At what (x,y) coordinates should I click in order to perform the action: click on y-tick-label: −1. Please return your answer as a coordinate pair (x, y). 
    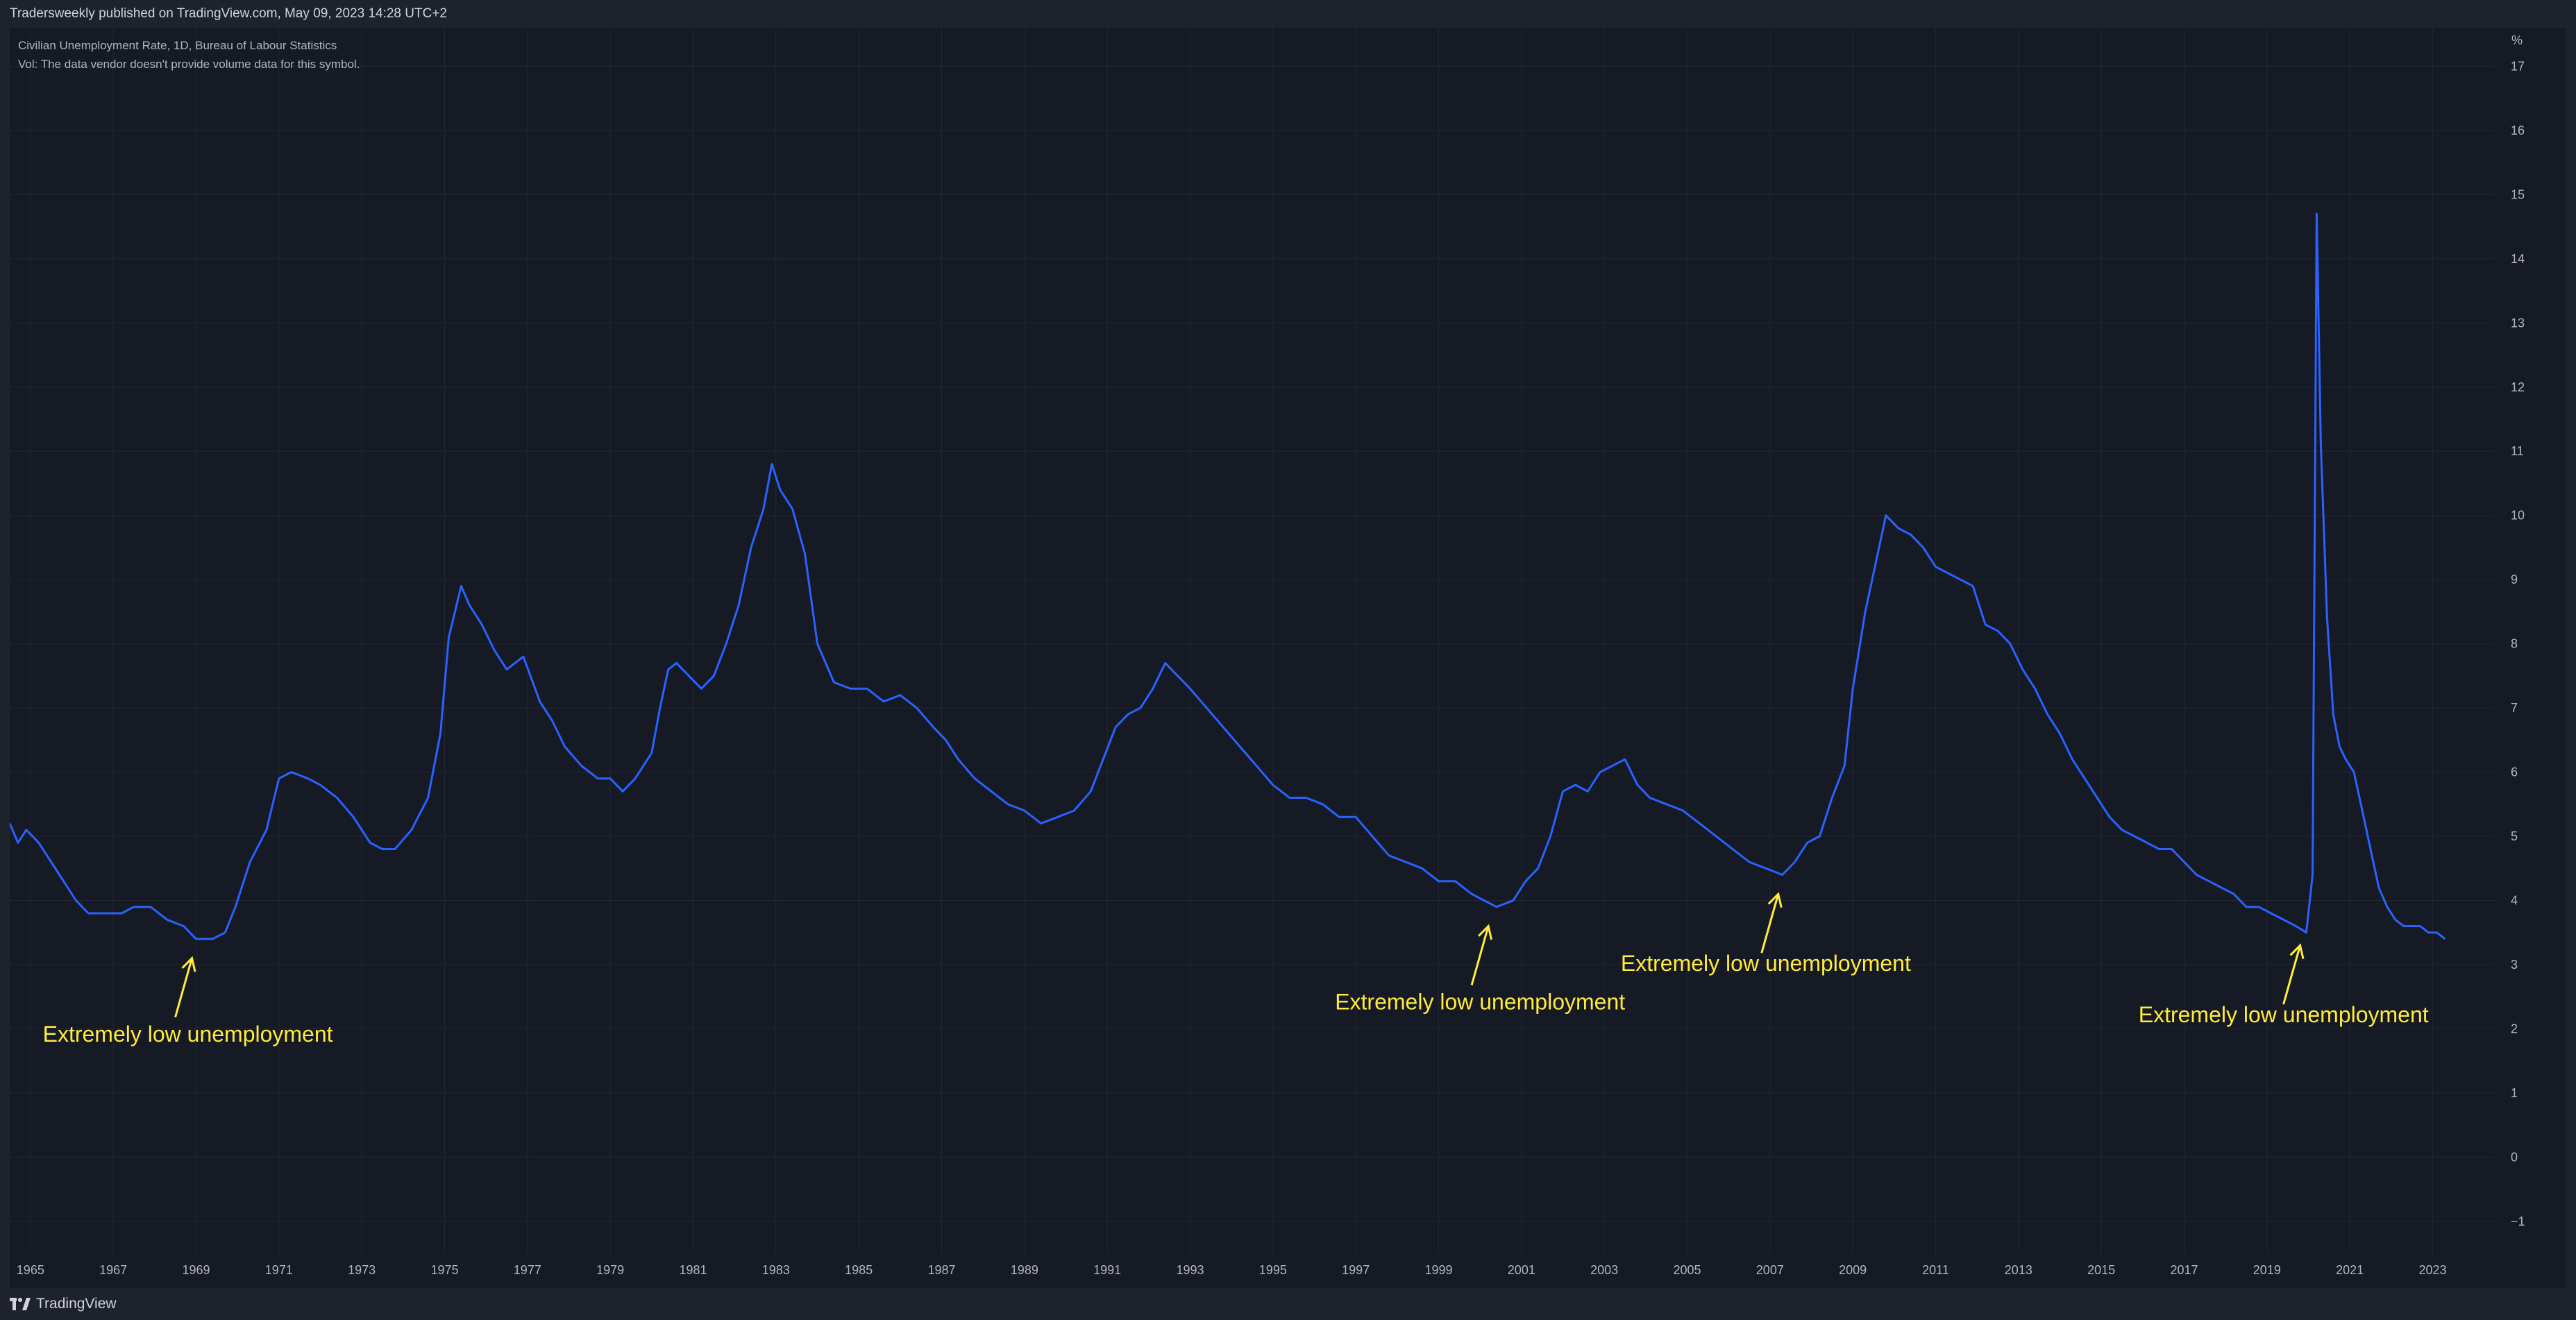
    Looking at the image, I should click on (2518, 1221).